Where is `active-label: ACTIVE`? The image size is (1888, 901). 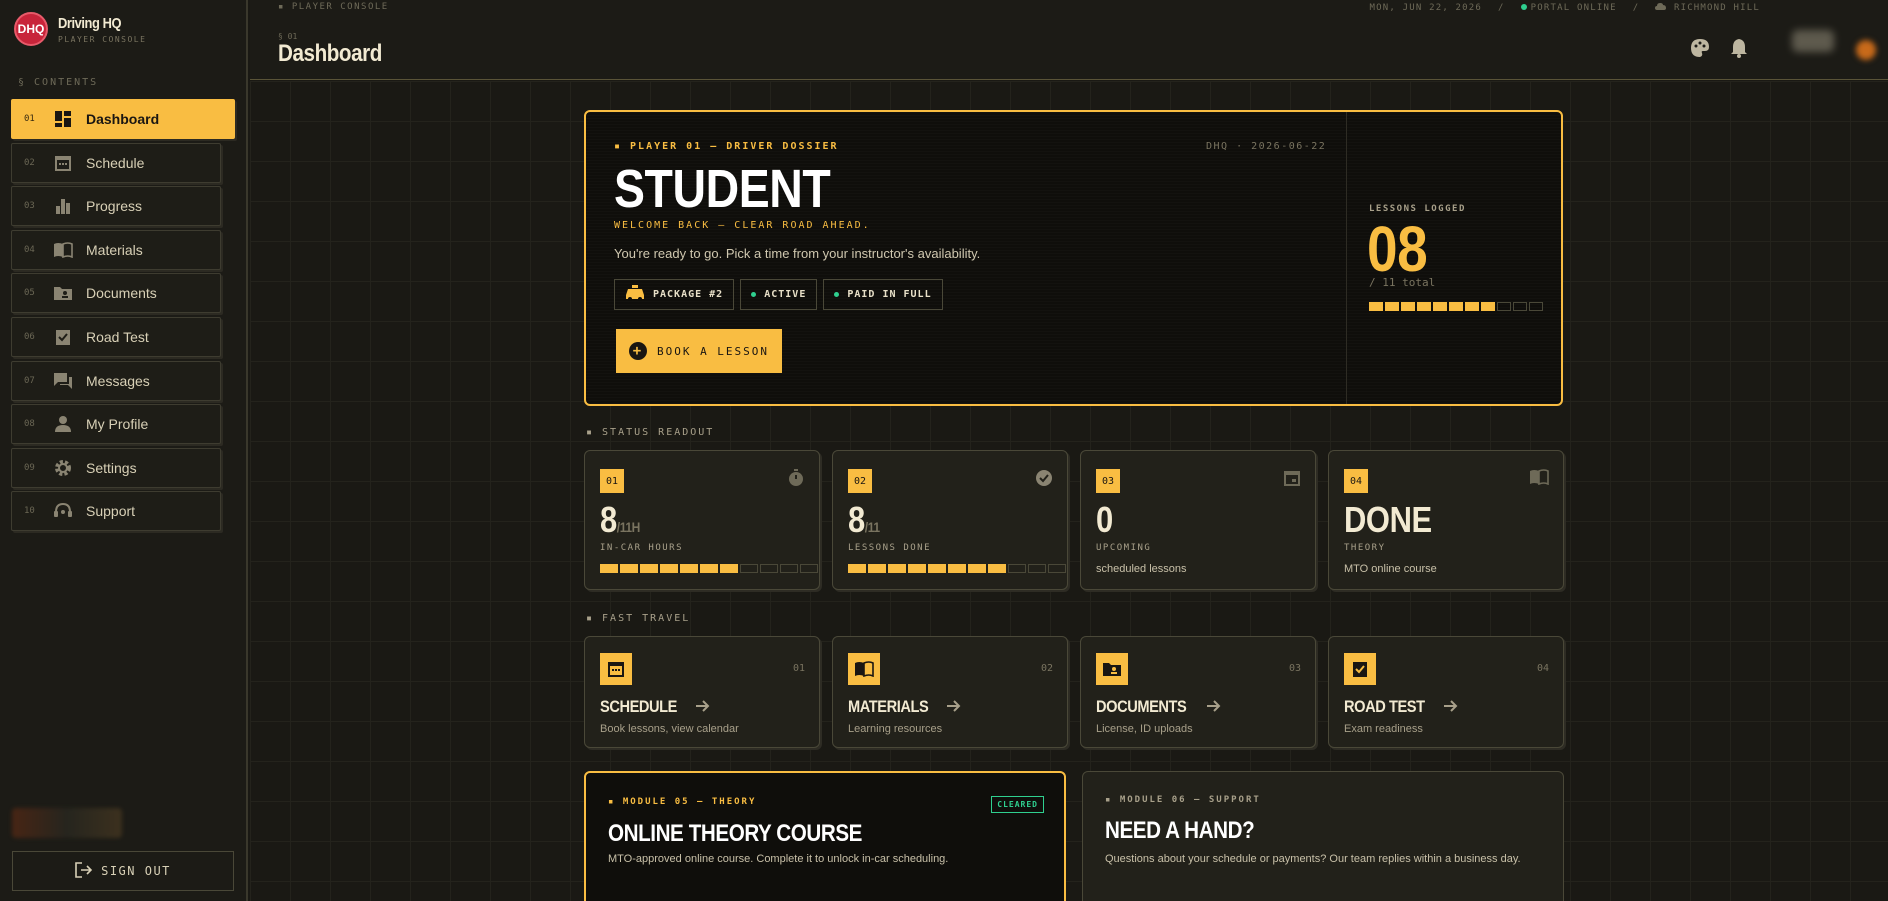 active-label: ACTIVE is located at coordinates (785, 294).